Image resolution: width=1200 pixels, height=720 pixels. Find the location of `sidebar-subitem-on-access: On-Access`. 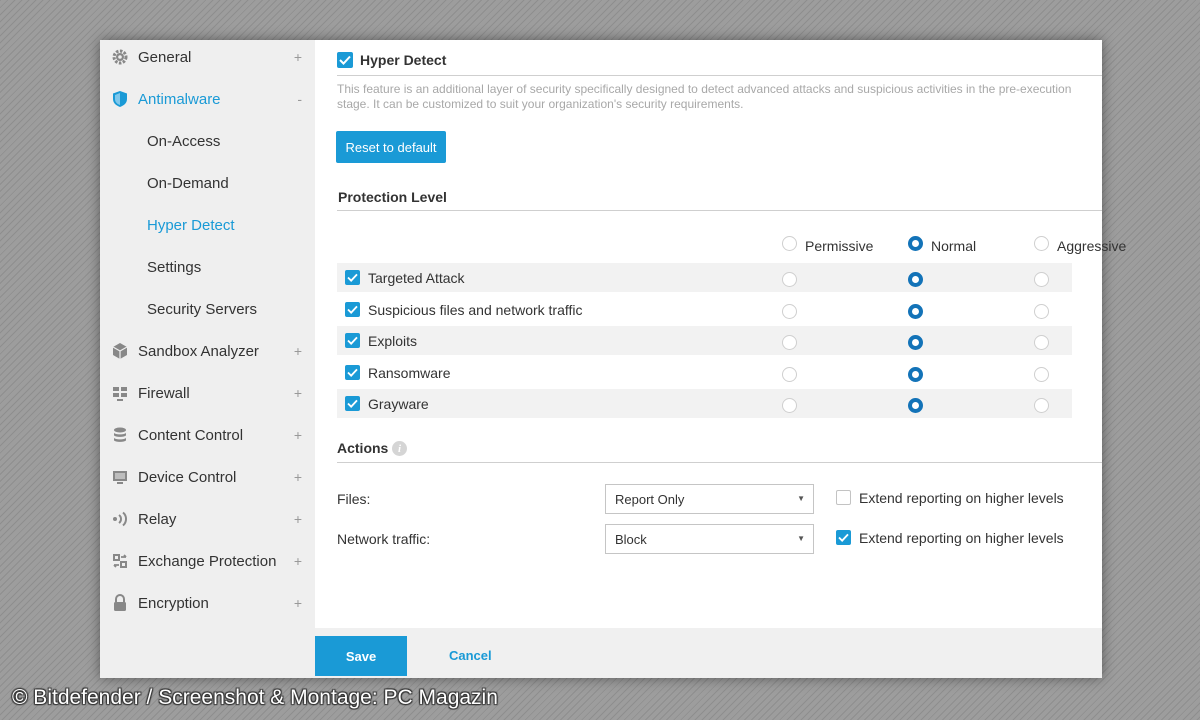

sidebar-subitem-on-access: On-Access is located at coordinates (183, 141).